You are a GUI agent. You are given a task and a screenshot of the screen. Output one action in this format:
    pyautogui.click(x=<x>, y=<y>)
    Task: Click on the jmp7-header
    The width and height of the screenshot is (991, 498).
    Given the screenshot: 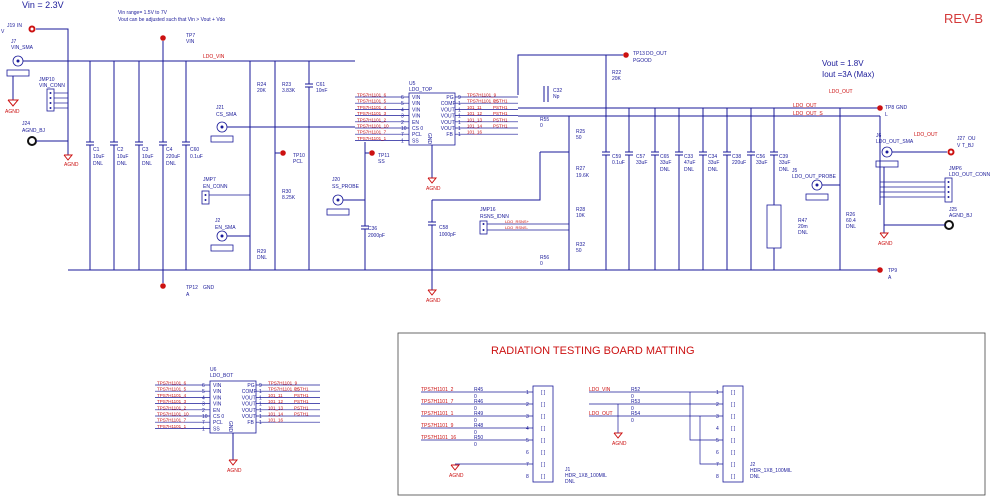 What is the action you would take?
    pyautogui.click(x=205, y=197)
    